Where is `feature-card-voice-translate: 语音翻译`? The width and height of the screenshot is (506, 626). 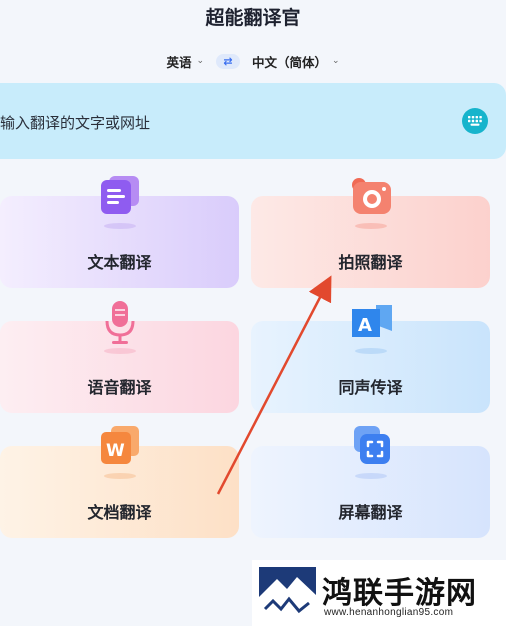 feature-card-voice-translate: 语音翻译 is located at coordinates (119, 357).